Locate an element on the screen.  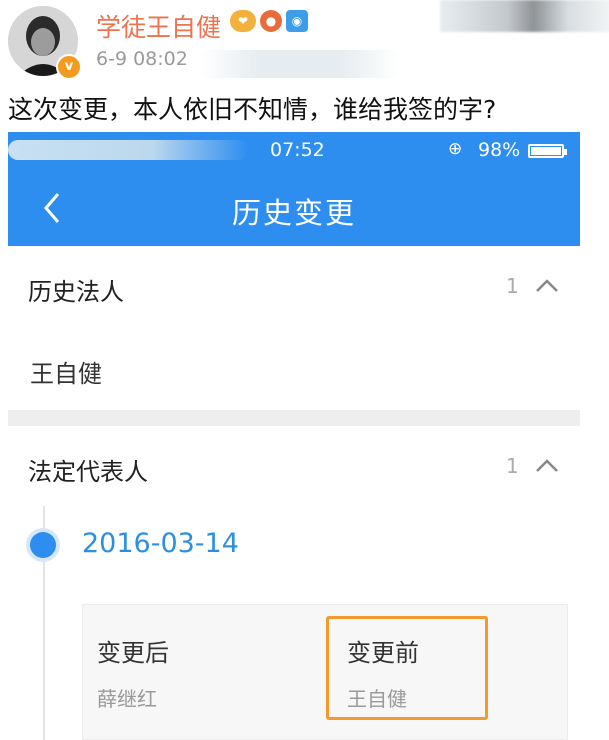
vip-badge-icon: ● is located at coordinates (271, 21).